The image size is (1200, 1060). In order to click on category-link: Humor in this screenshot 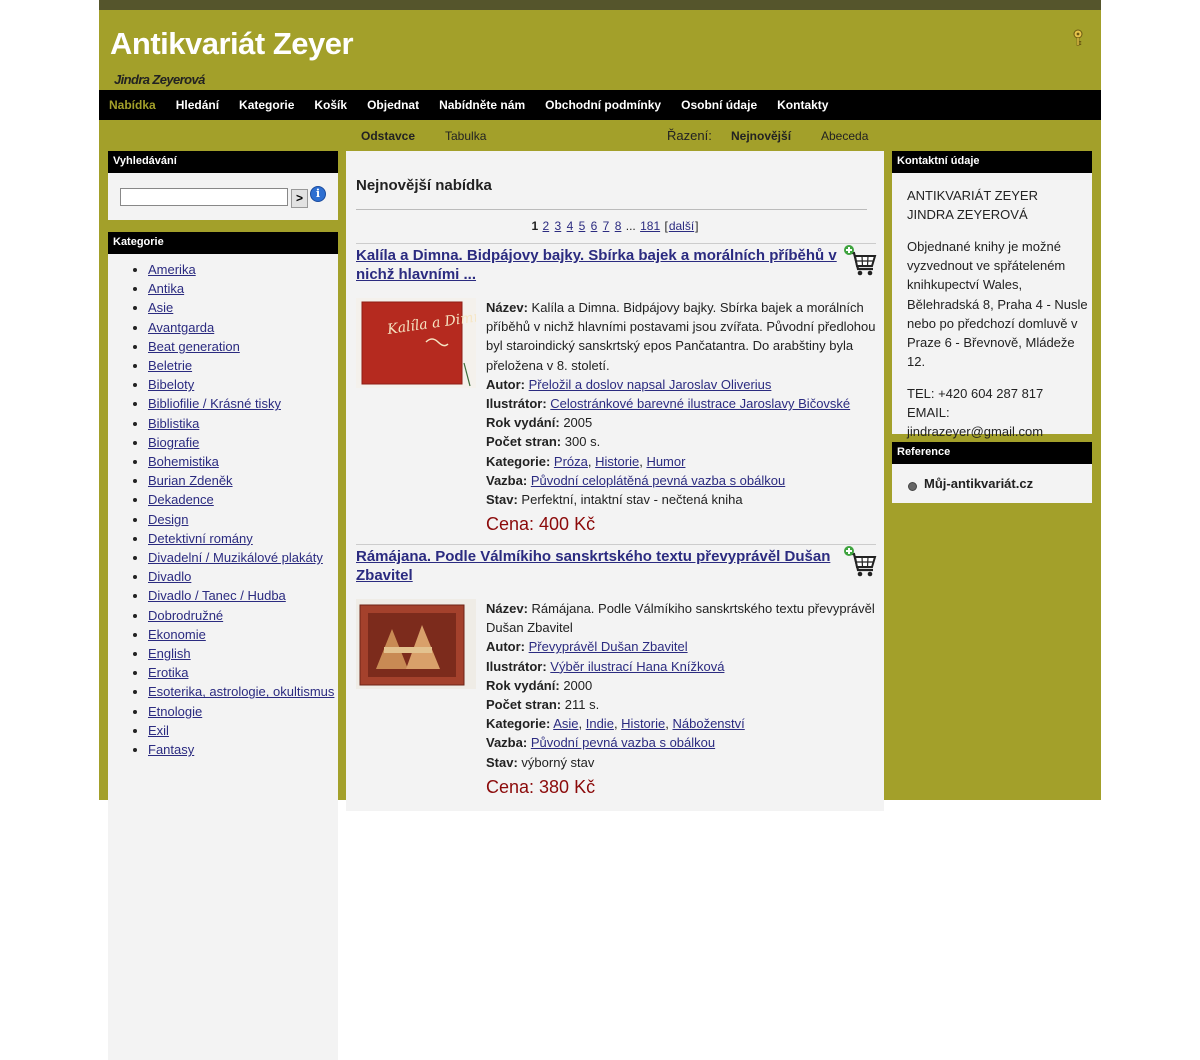, I will do `click(665, 461)`.